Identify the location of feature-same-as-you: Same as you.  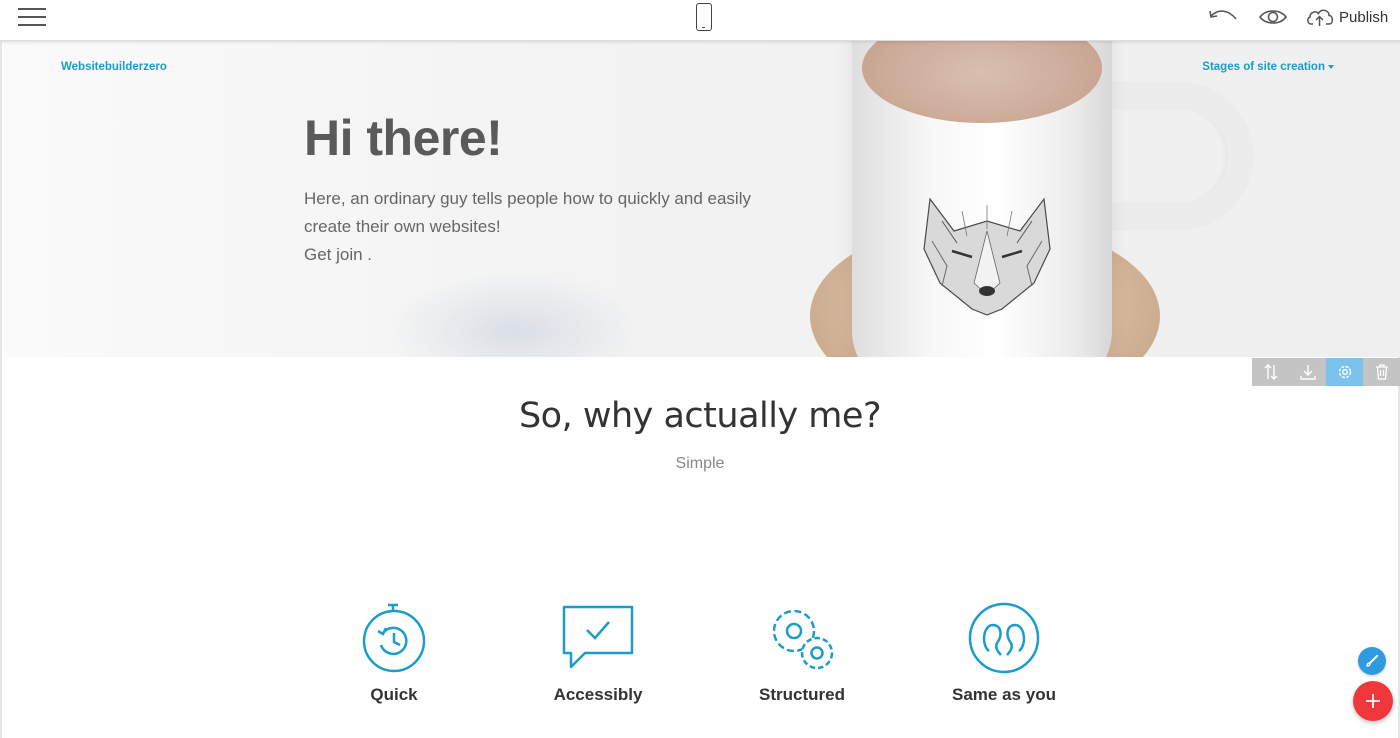
(1004, 653).